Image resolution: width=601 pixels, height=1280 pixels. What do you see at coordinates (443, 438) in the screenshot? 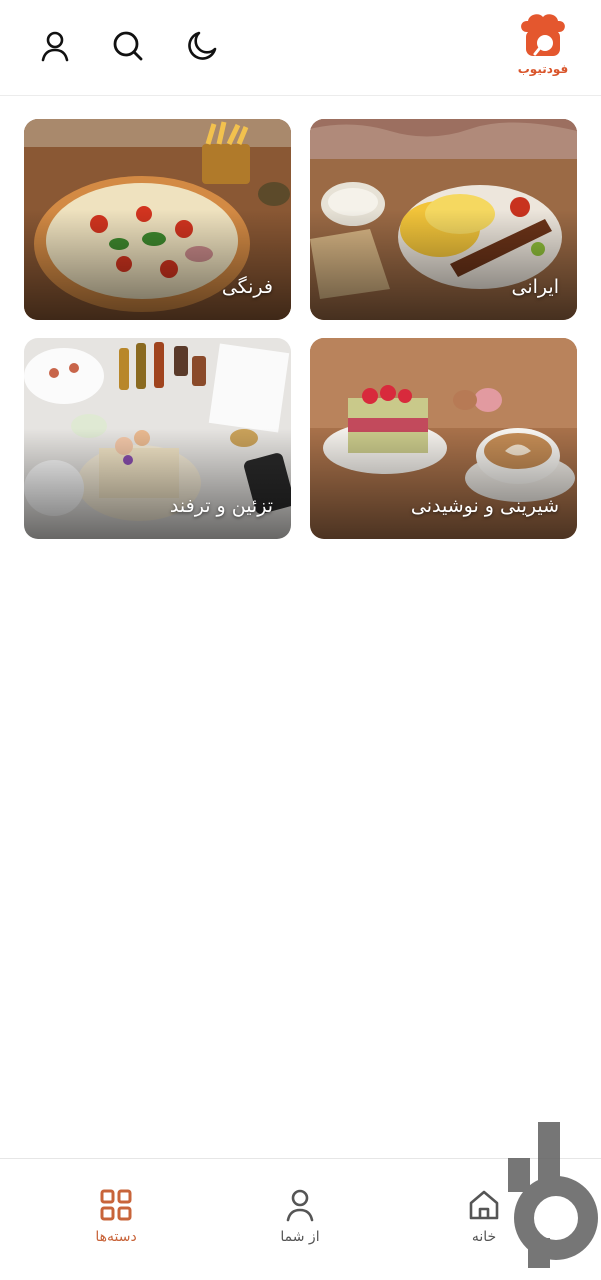
I see `category-card-desserts-drinks: شیرینی و نوشیدنی` at bounding box center [443, 438].